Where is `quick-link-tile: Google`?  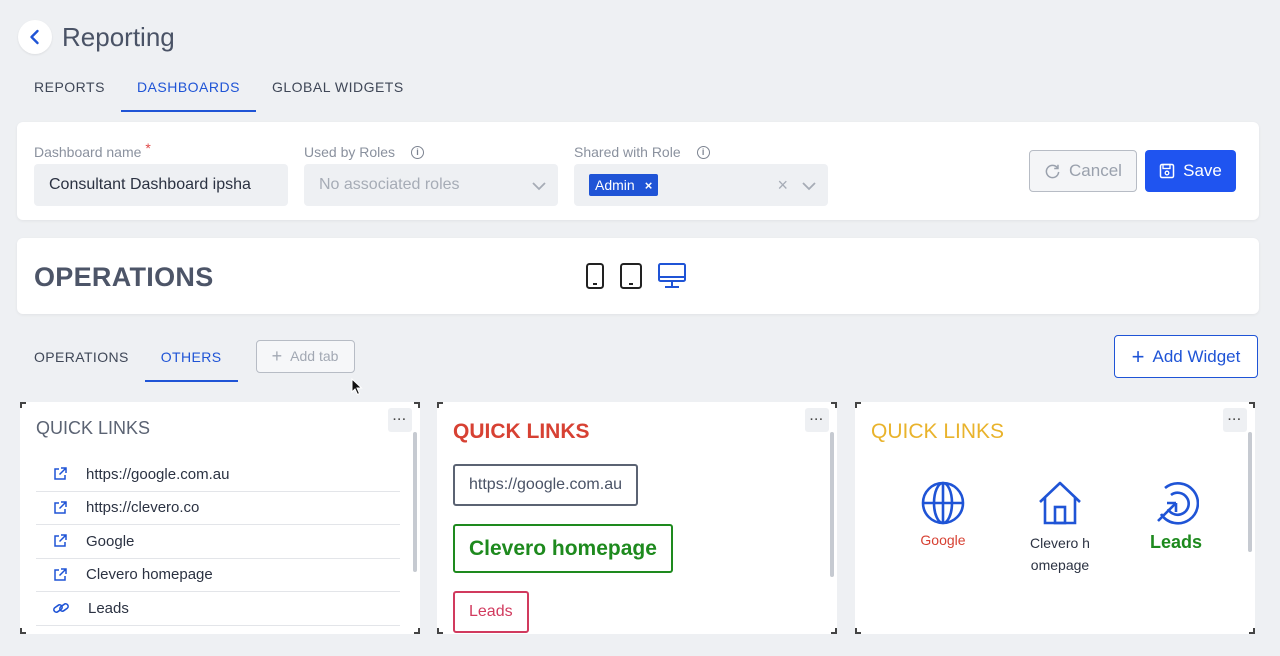
quick-link-tile: Google is located at coordinates (943, 514).